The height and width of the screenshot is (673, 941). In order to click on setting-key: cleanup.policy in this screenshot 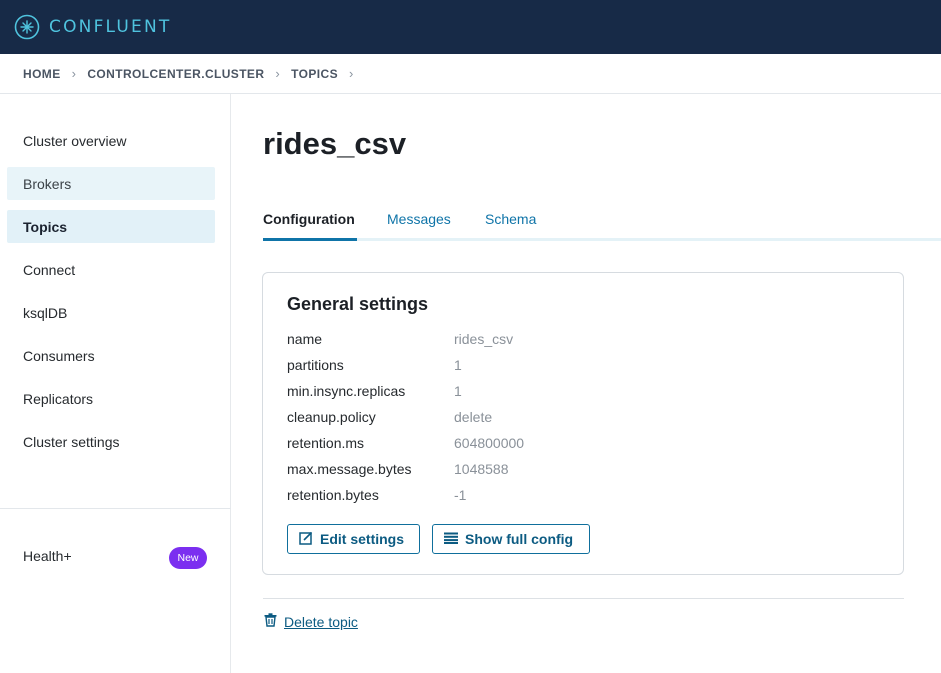, I will do `click(331, 417)`.